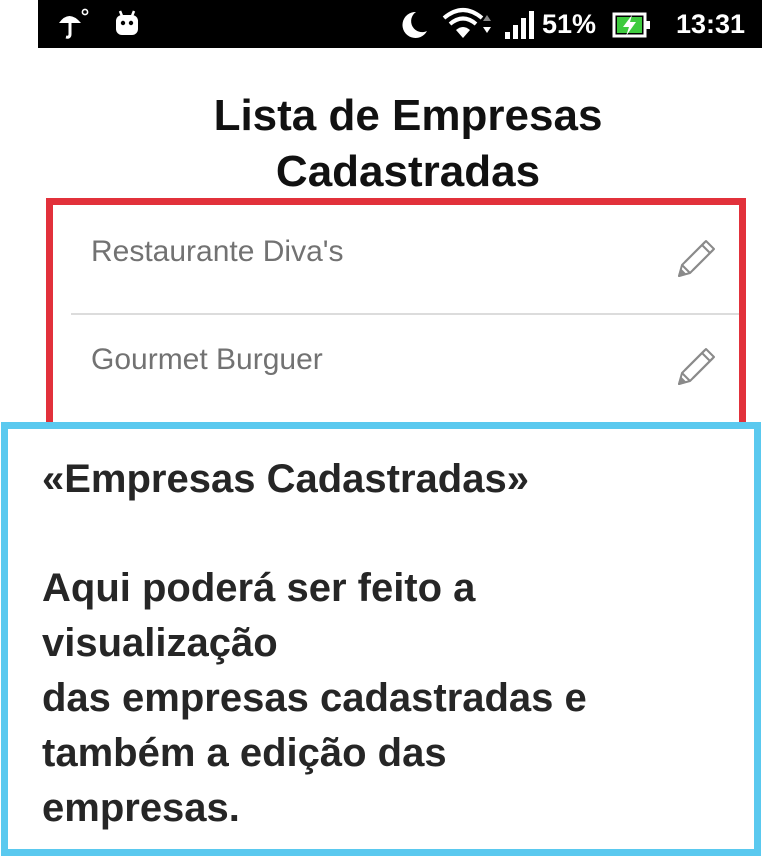  Describe the element at coordinates (285, 479) in the screenshot. I see `callout-heading: «Empresas Cadastradas»` at that location.